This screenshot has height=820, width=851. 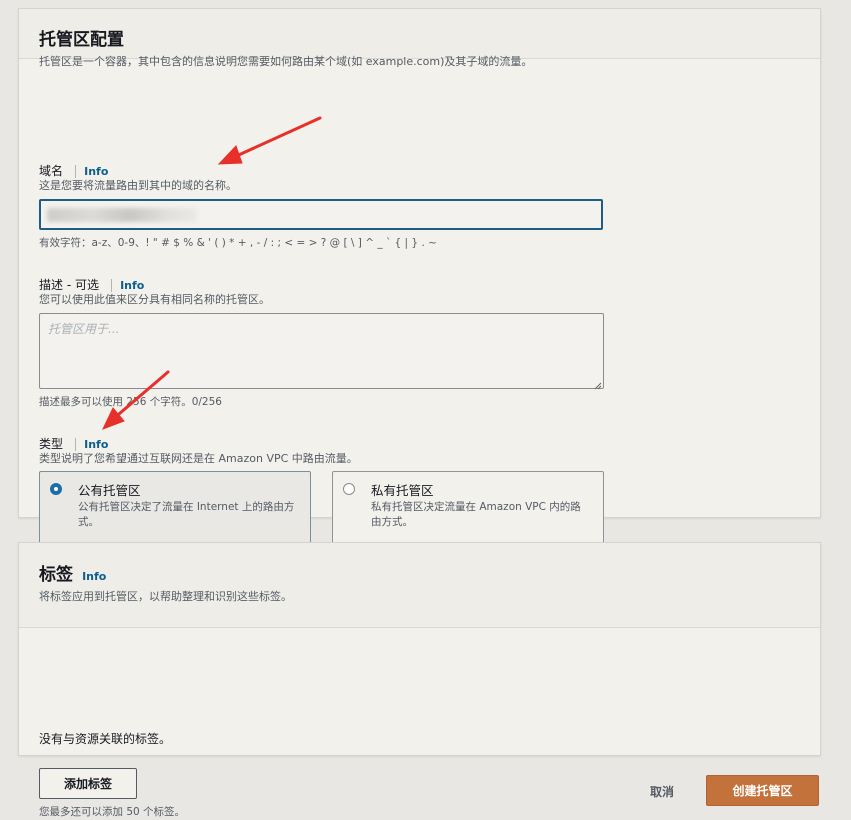 I want to click on description-optional: 可选, so click(x=86, y=285).